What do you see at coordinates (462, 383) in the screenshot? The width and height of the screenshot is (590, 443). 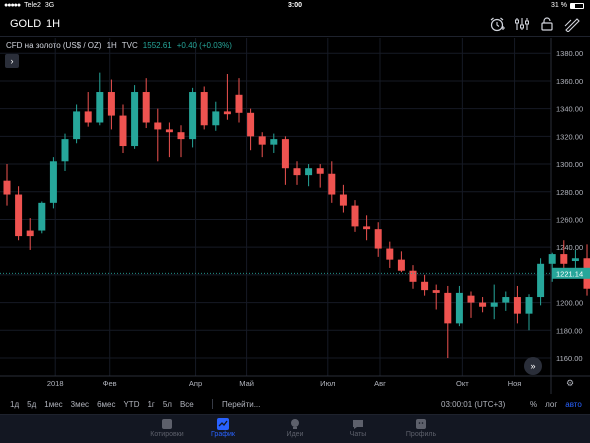 I see `time-tick-label: Окт` at bounding box center [462, 383].